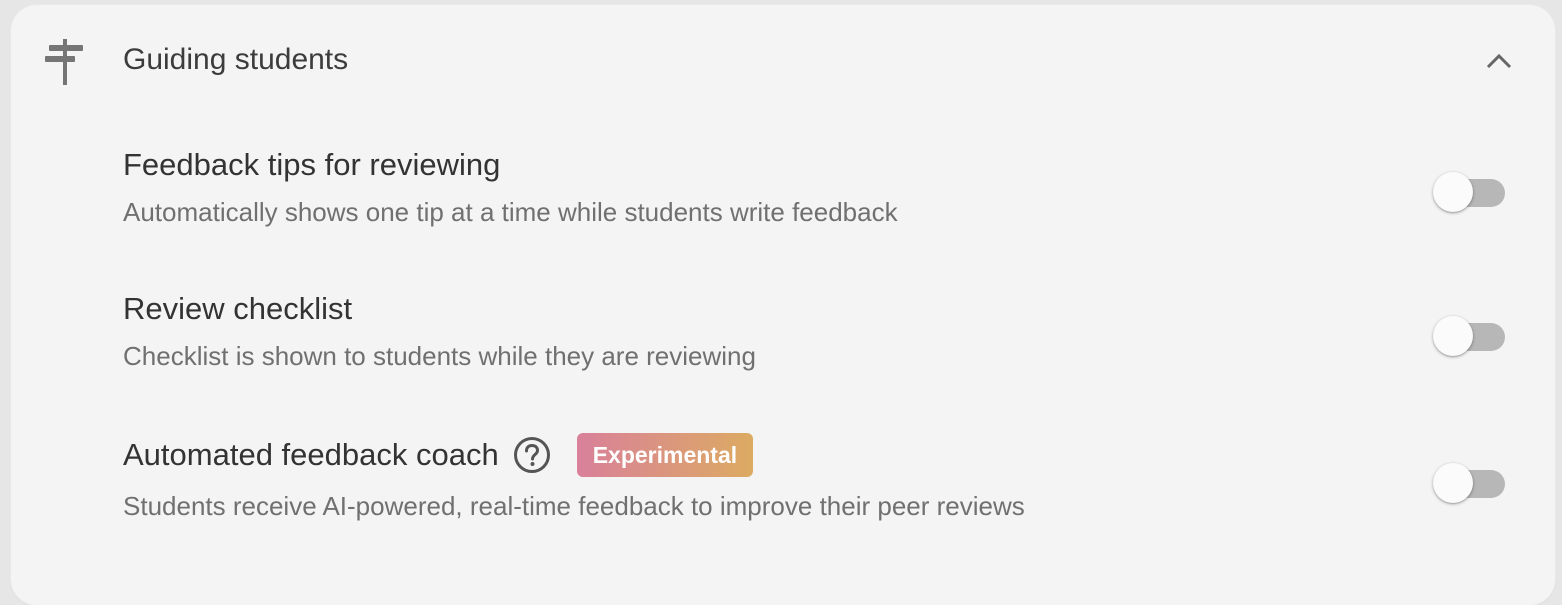 This screenshot has height=605, width=1562. I want to click on automated-feedback-coach-toggle, so click(1471, 483).